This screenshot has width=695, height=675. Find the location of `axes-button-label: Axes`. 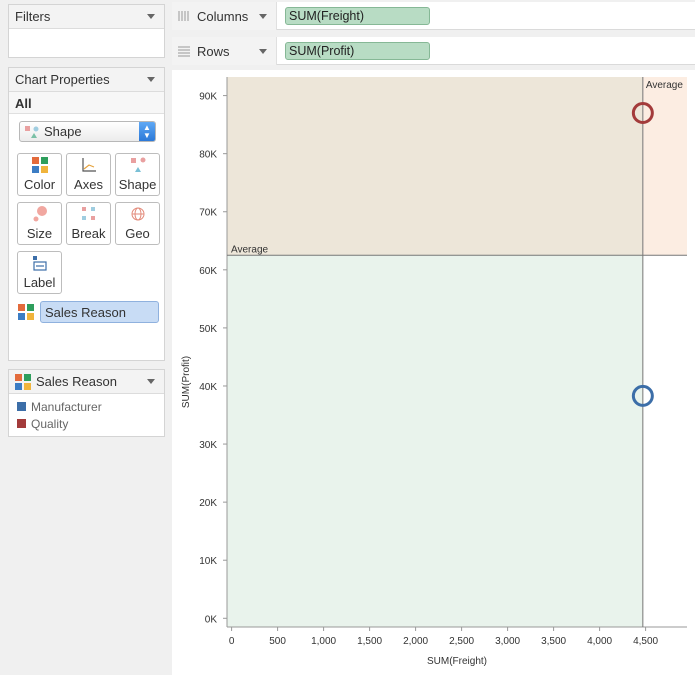

axes-button-label: Axes is located at coordinates (88, 184).